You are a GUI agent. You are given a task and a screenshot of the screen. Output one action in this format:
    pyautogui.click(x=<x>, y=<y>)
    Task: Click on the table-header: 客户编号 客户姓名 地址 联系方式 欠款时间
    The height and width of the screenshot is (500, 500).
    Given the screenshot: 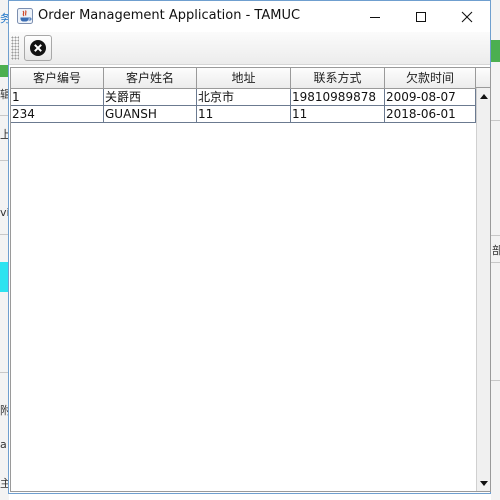 What is the action you would take?
    pyautogui.click(x=243, y=78)
    